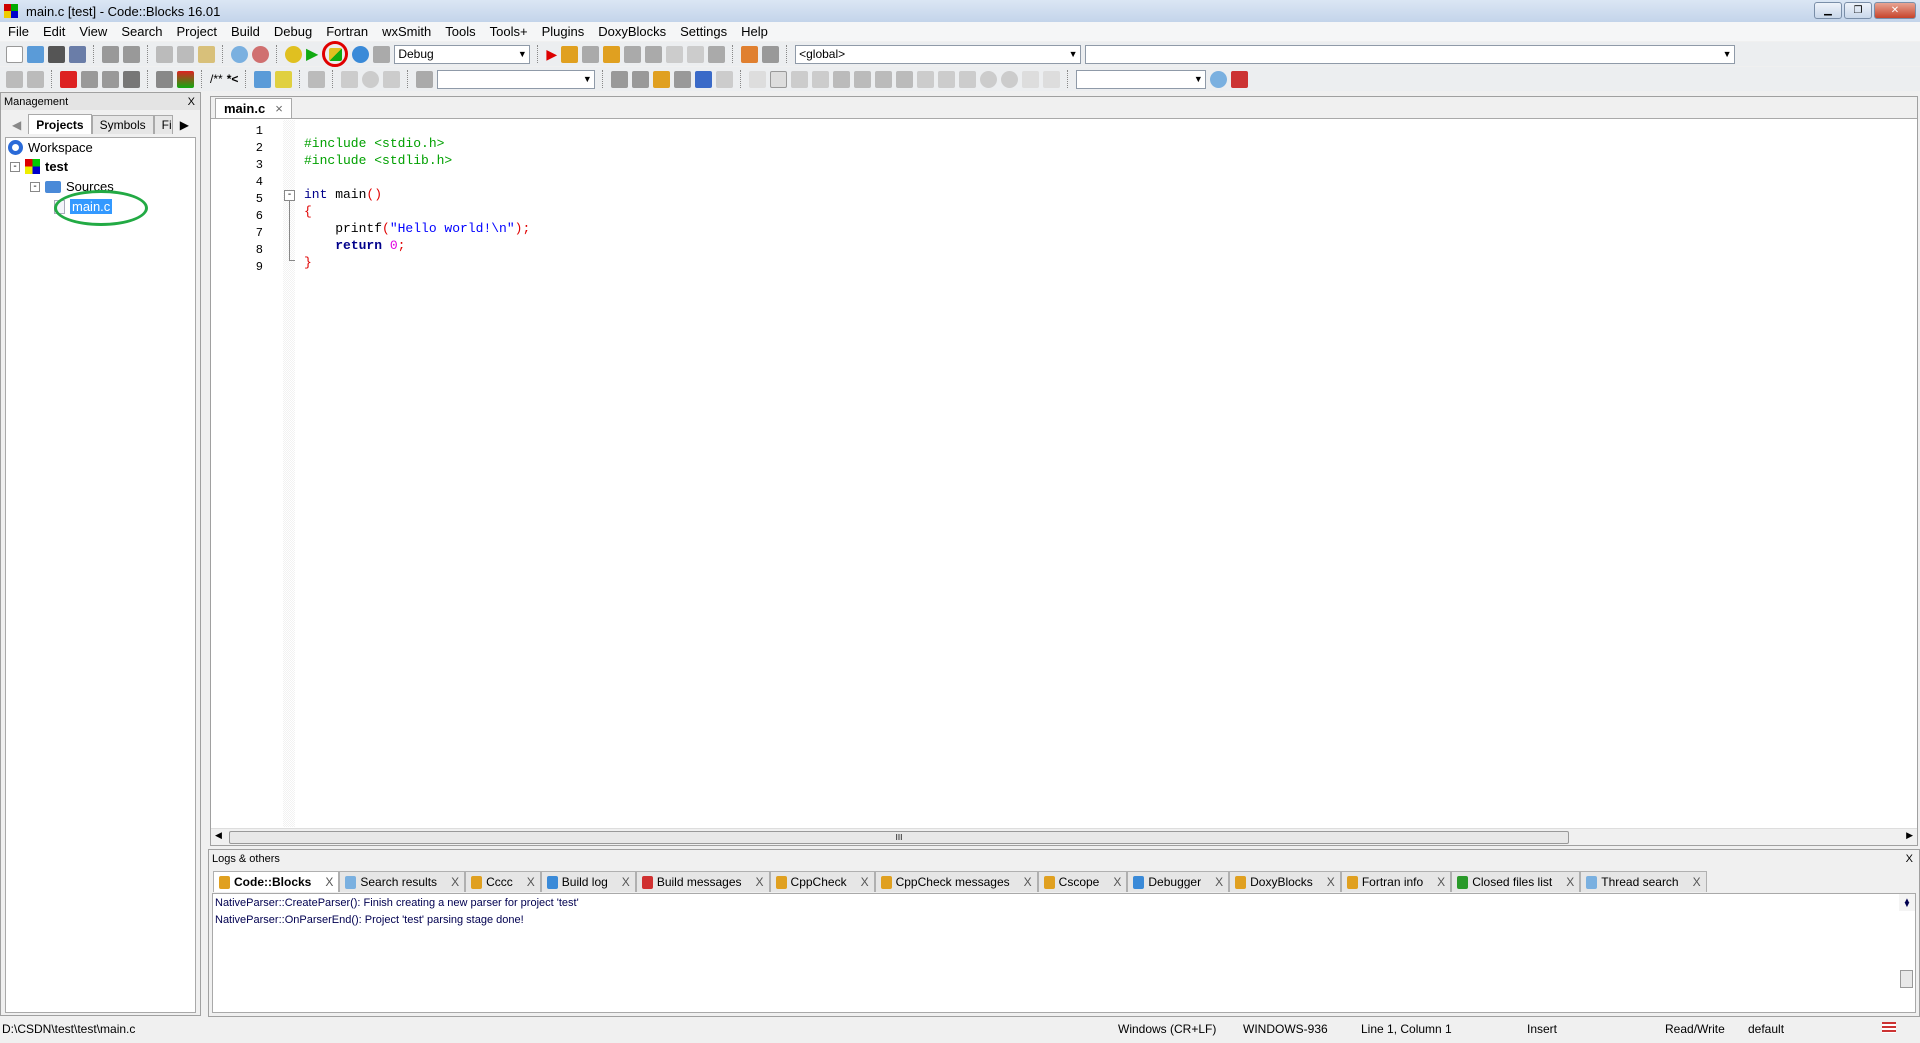 This screenshot has height=1043, width=1920. Describe the element at coordinates (361, 54) in the screenshot. I see `rebuild-icon` at that location.